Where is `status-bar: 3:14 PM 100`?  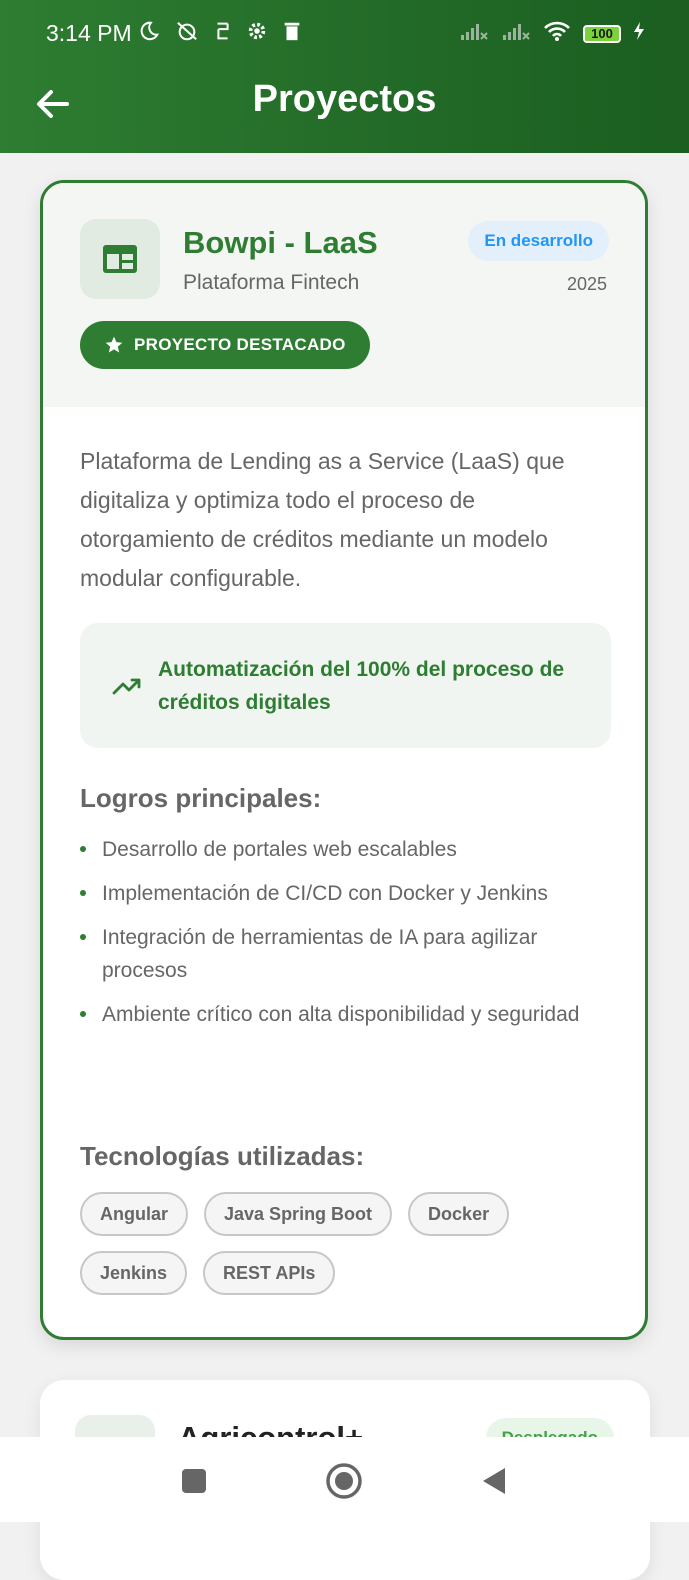 status-bar: 3:14 PM 100 is located at coordinates (344, 33).